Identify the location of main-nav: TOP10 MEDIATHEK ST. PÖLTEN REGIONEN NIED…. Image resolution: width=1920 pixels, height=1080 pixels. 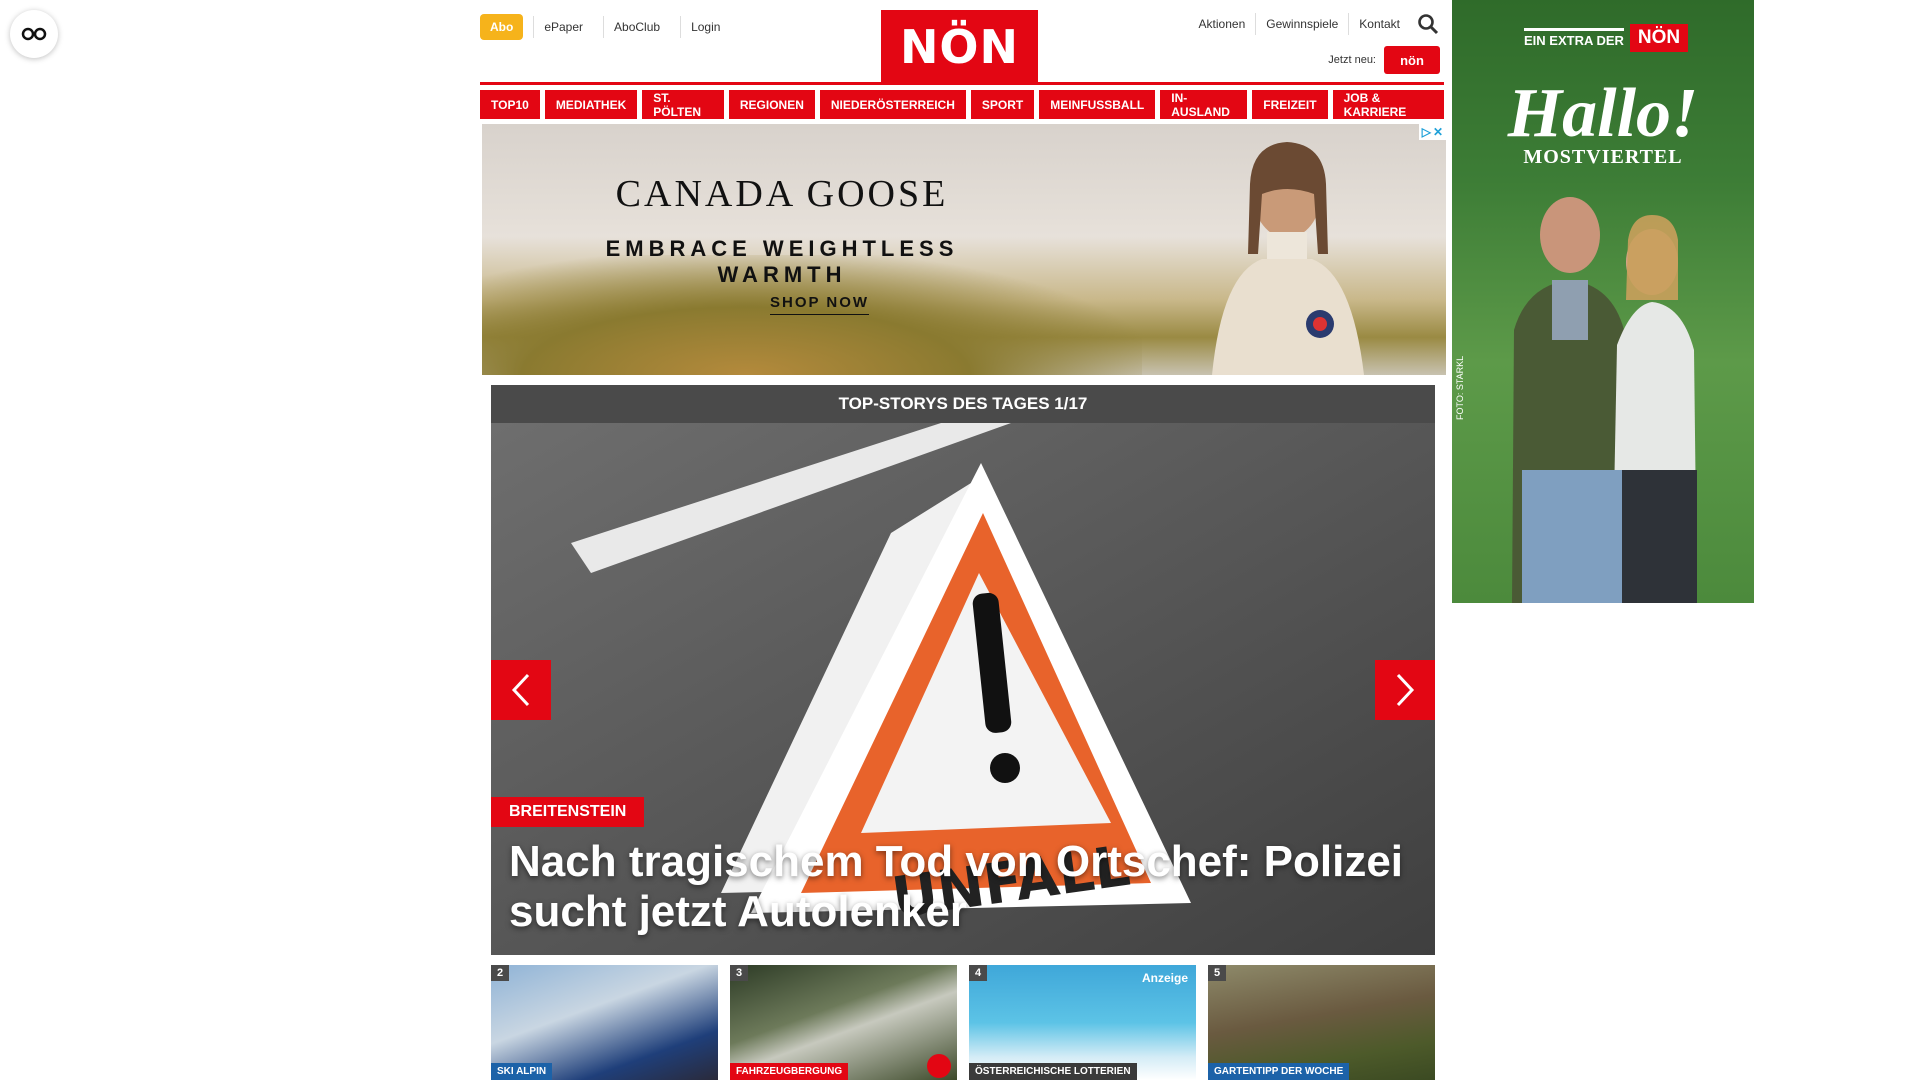
(962, 104).